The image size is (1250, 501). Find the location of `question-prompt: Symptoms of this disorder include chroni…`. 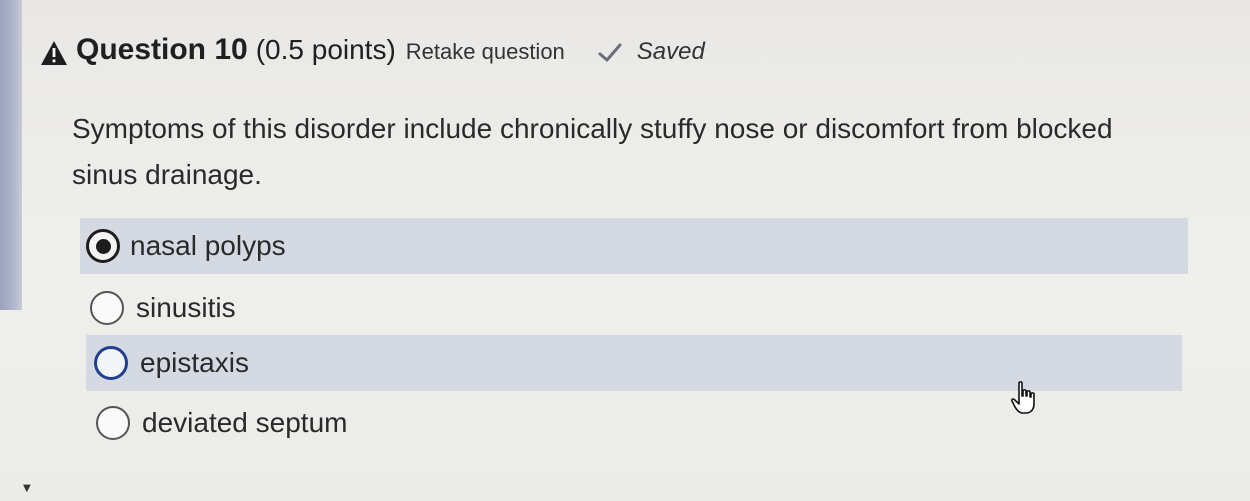

question-prompt: Symptoms of this disorder include chroni… is located at coordinates (592, 151).